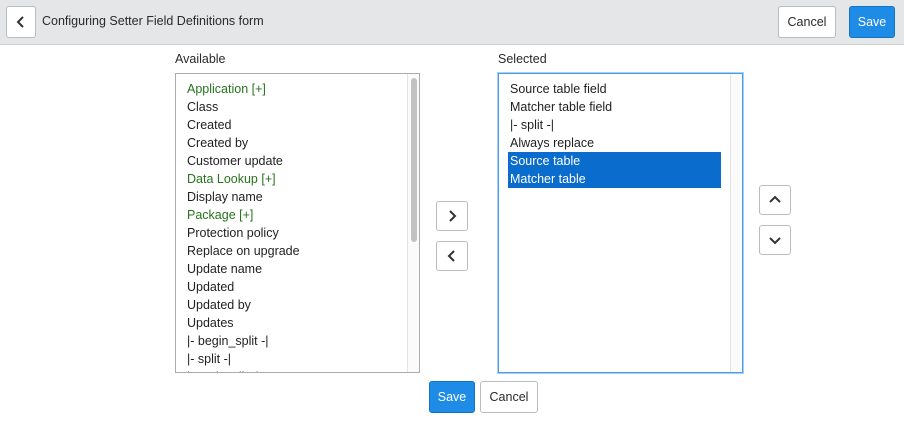 This screenshot has height=425, width=904. What do you see at coordinates (290, 269) in the screenshot?
I see `available-item: Update name` at bounding box center [290, 269].